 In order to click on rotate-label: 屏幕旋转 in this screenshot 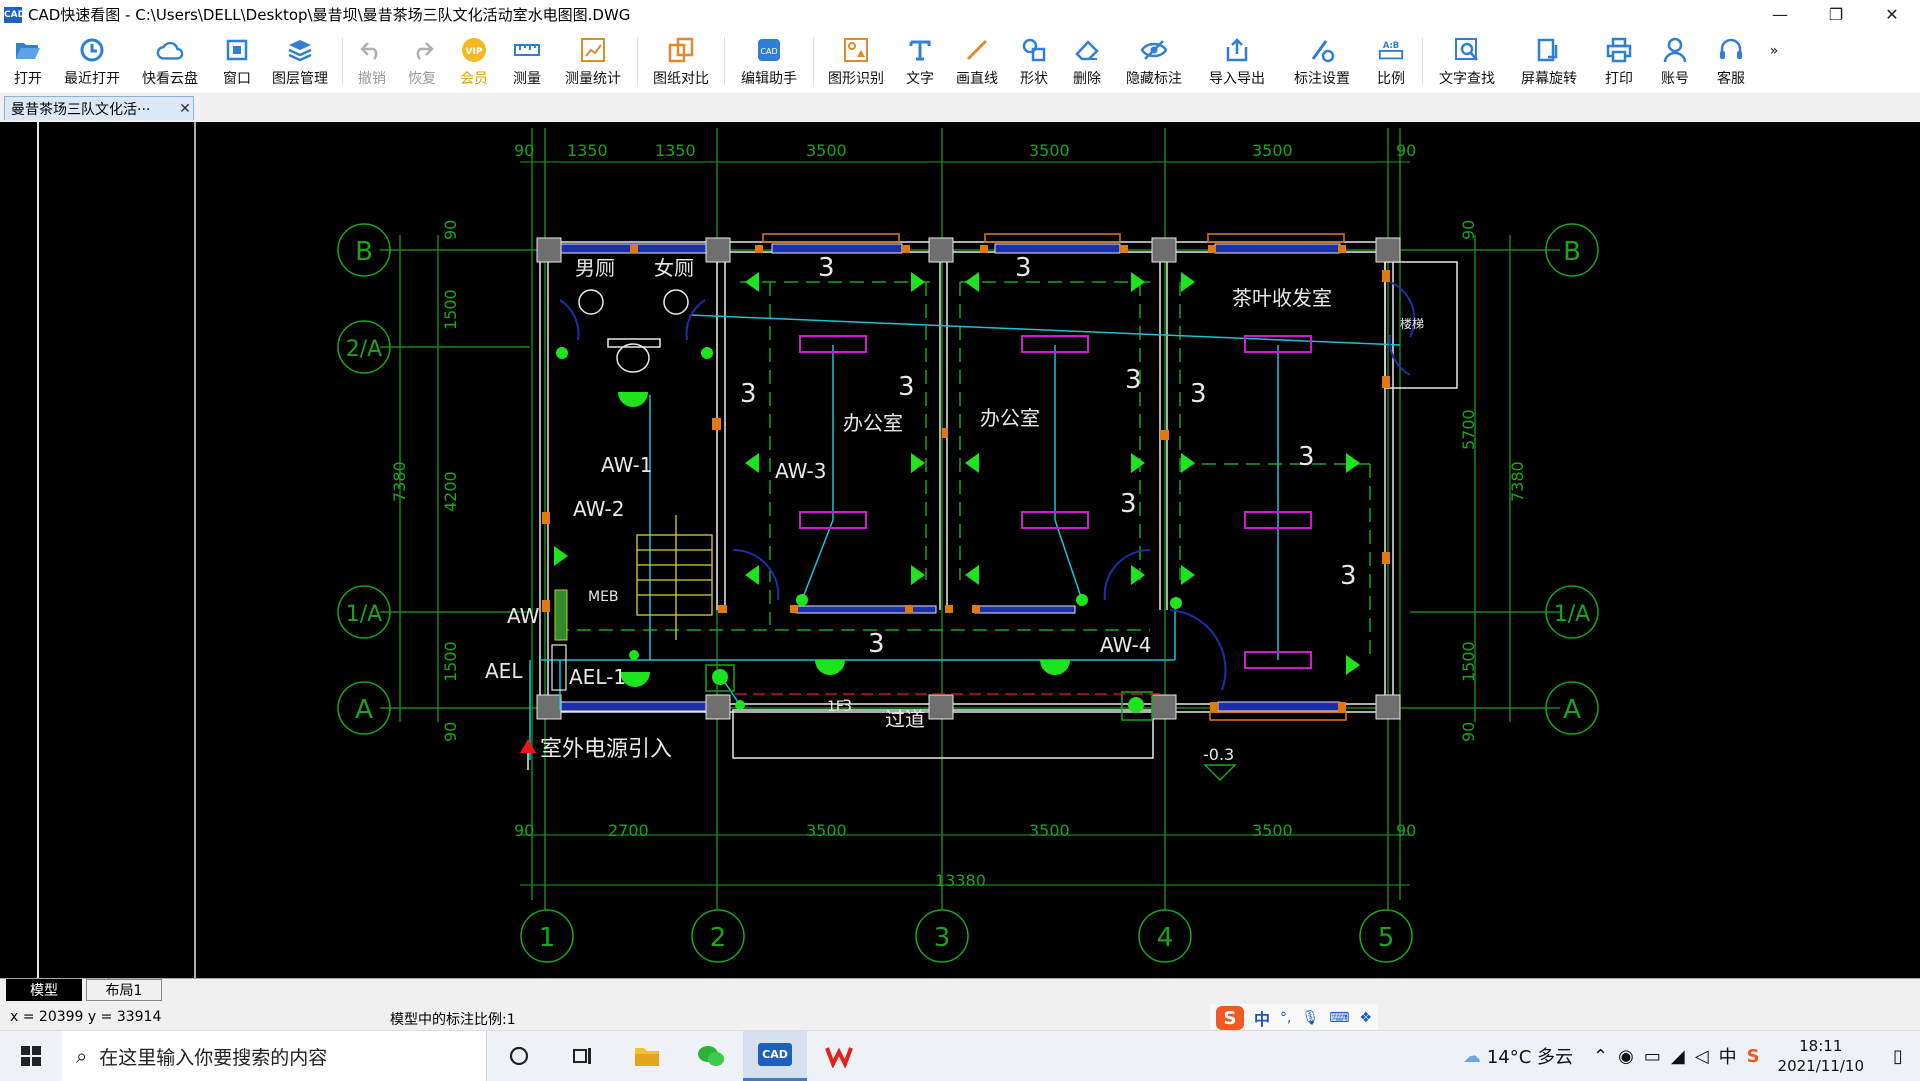, I will do `click(1549, 79)`.